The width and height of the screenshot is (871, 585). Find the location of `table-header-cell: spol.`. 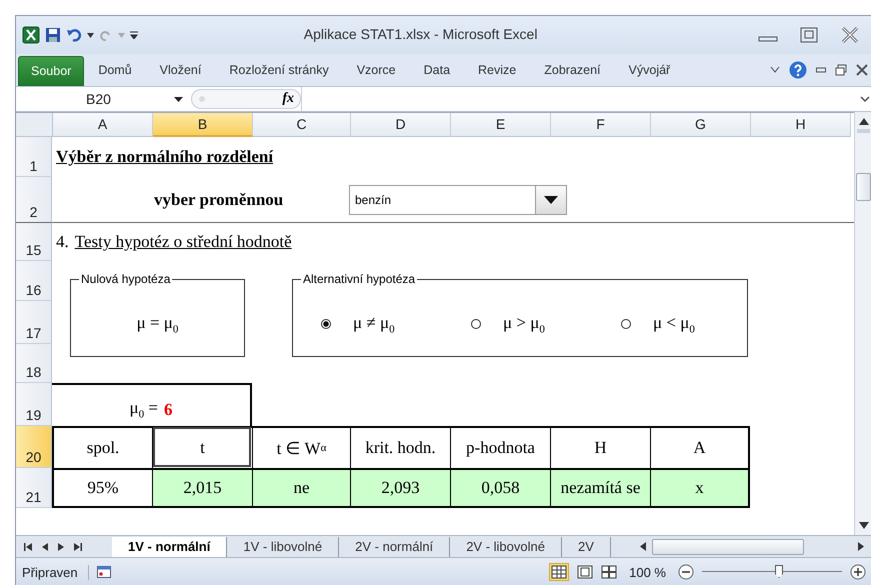

table-header-cell: spol. is located at coordinates (102, 447).